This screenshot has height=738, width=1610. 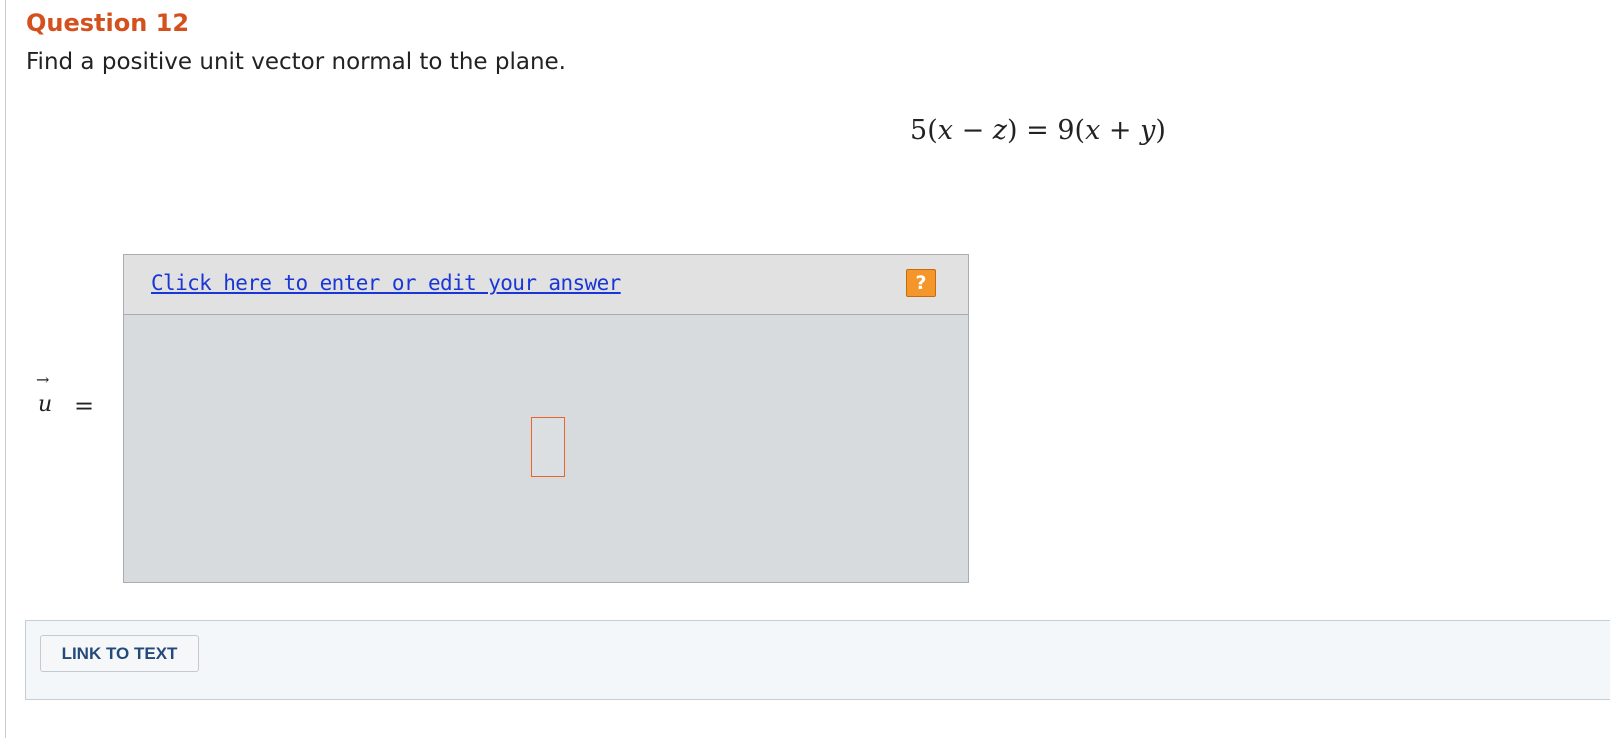 What do you see at coordinates (108, 23) in the screenshot?
I see `question-title: Question 12` at bounding box center [108, 23].